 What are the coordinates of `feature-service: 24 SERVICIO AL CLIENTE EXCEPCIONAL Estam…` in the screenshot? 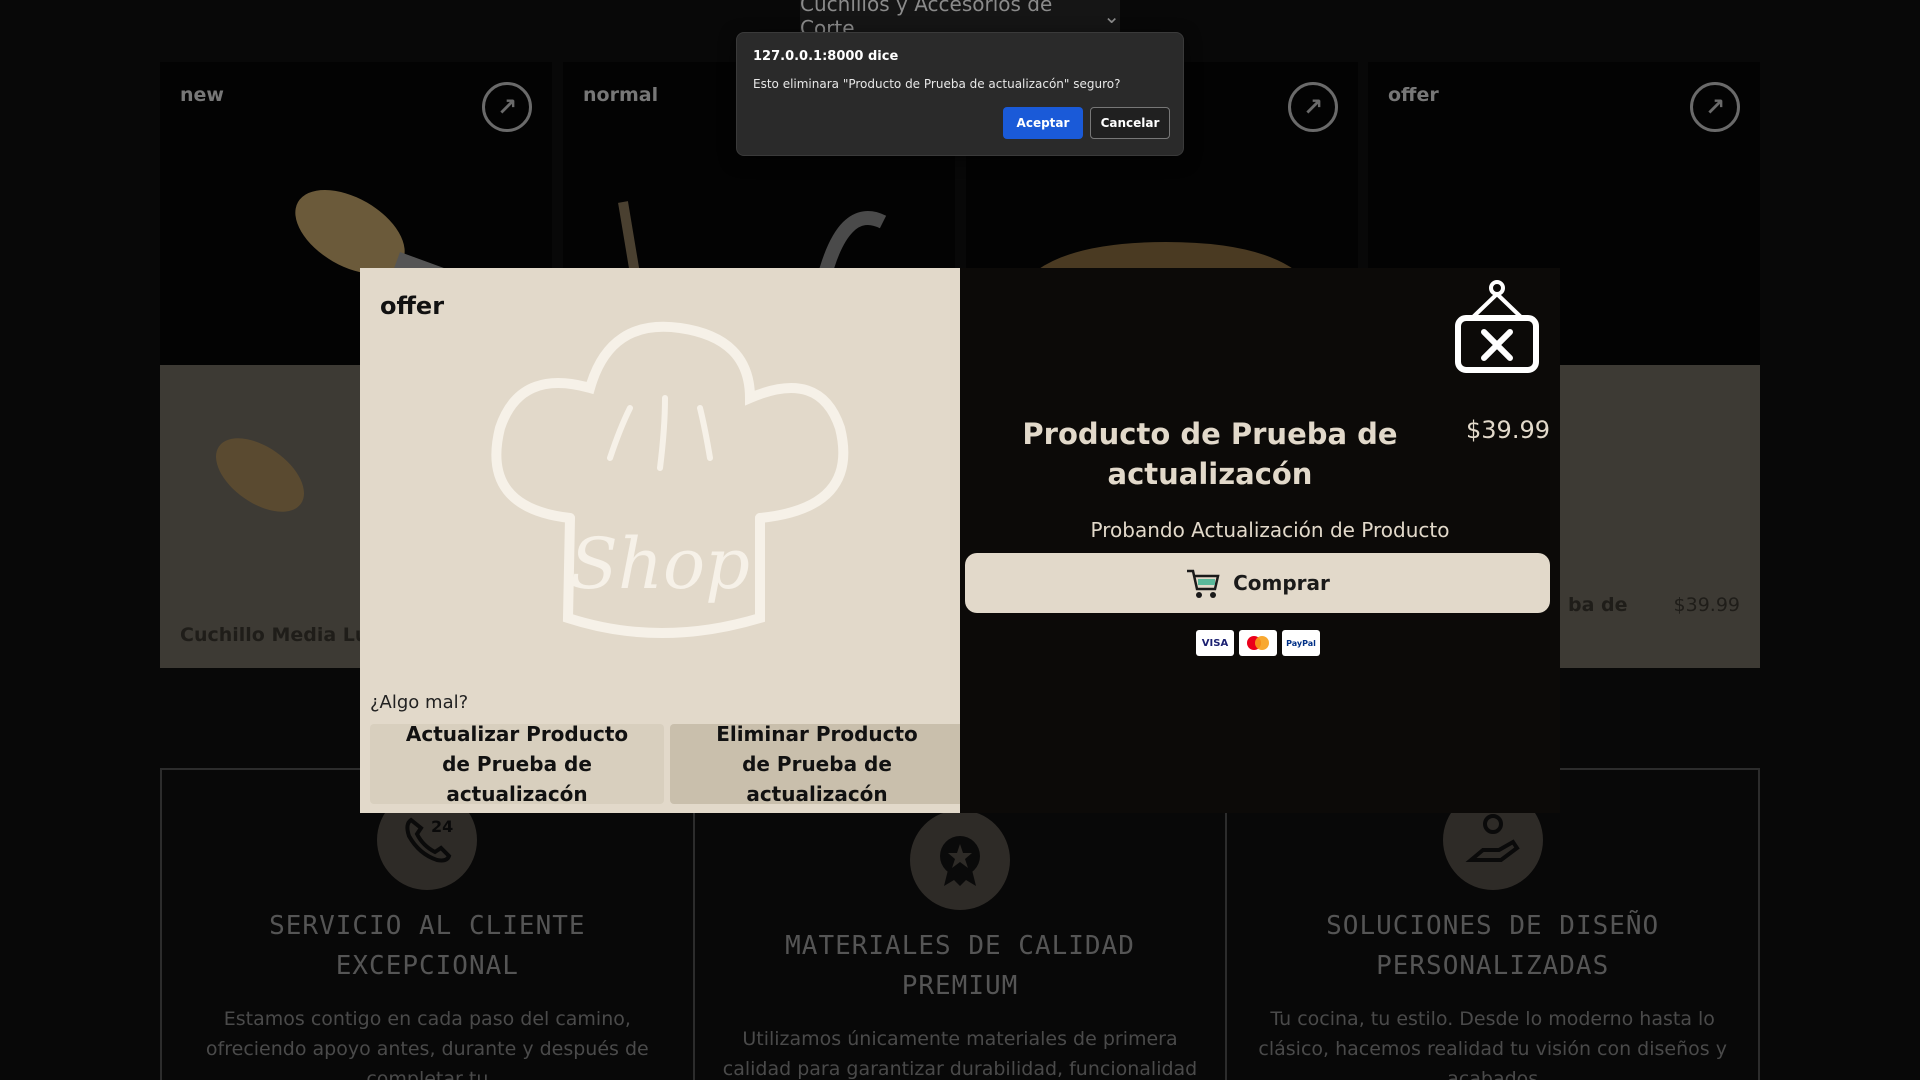 It's located at (428, 925).